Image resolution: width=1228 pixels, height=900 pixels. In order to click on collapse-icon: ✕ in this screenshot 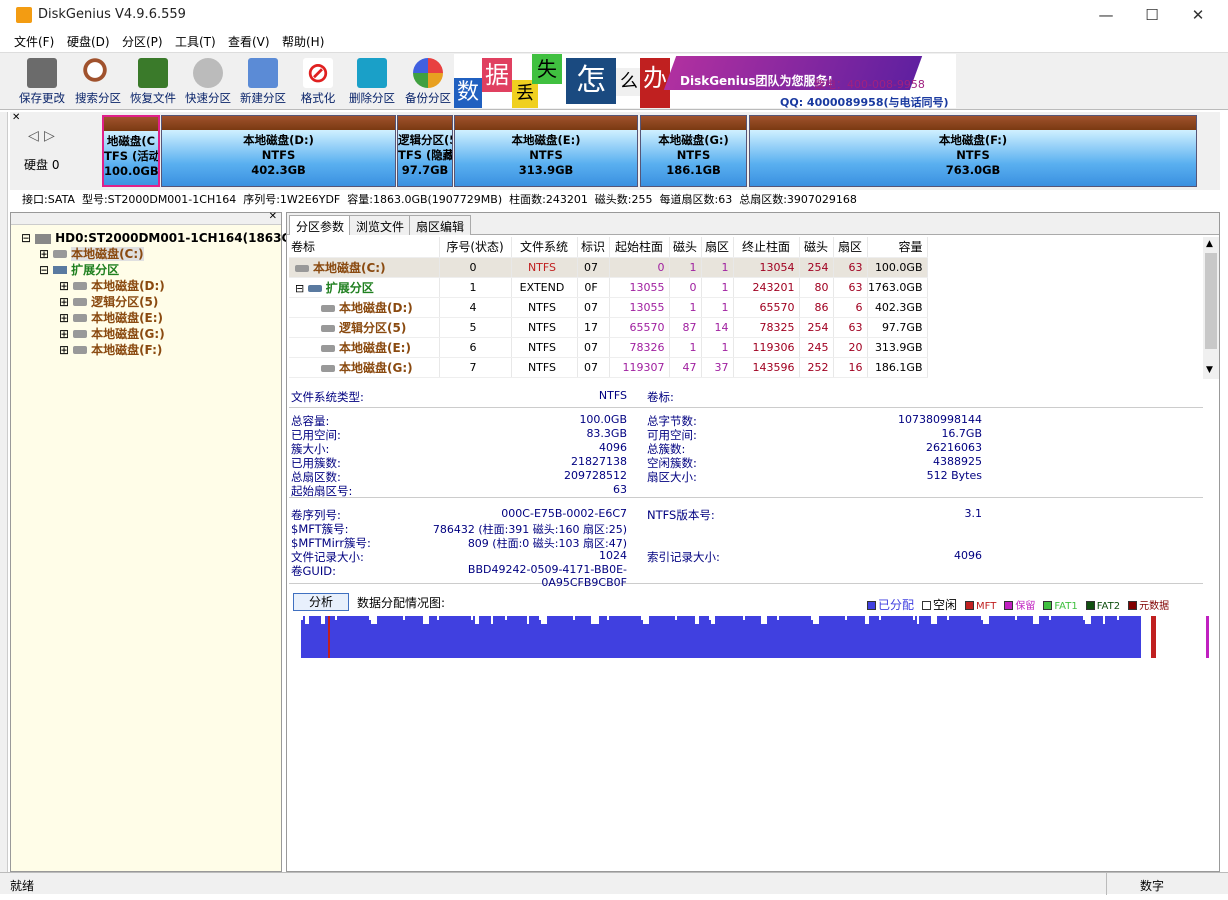, I will do `click(16, 117)`.